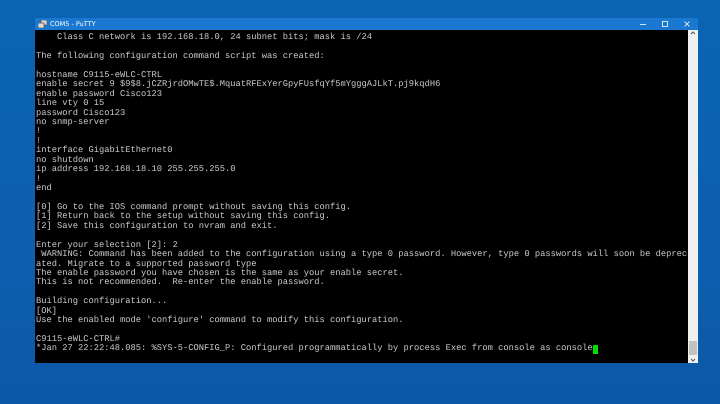 This screenshot has width=720, height=404. I want to click on terminal-line: end, so click(44, 189).